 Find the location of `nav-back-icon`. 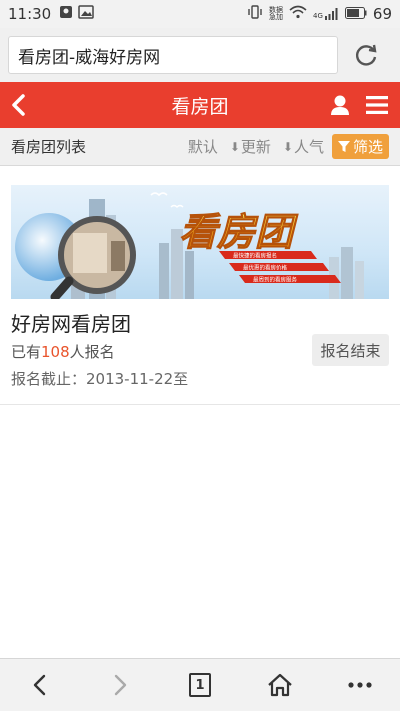

nav-back-icon is located at coordinates (40, 685).